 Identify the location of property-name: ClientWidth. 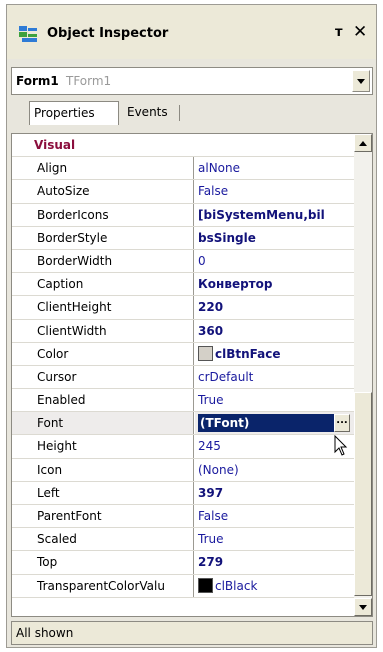
(103, 330).